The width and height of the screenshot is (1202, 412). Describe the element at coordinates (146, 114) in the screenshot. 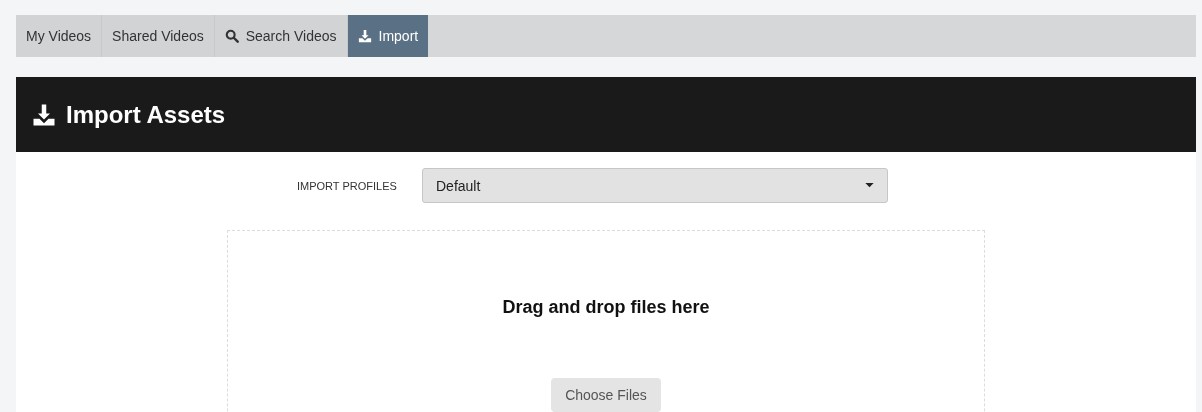

I see `page-title: Import Assets` at that location.